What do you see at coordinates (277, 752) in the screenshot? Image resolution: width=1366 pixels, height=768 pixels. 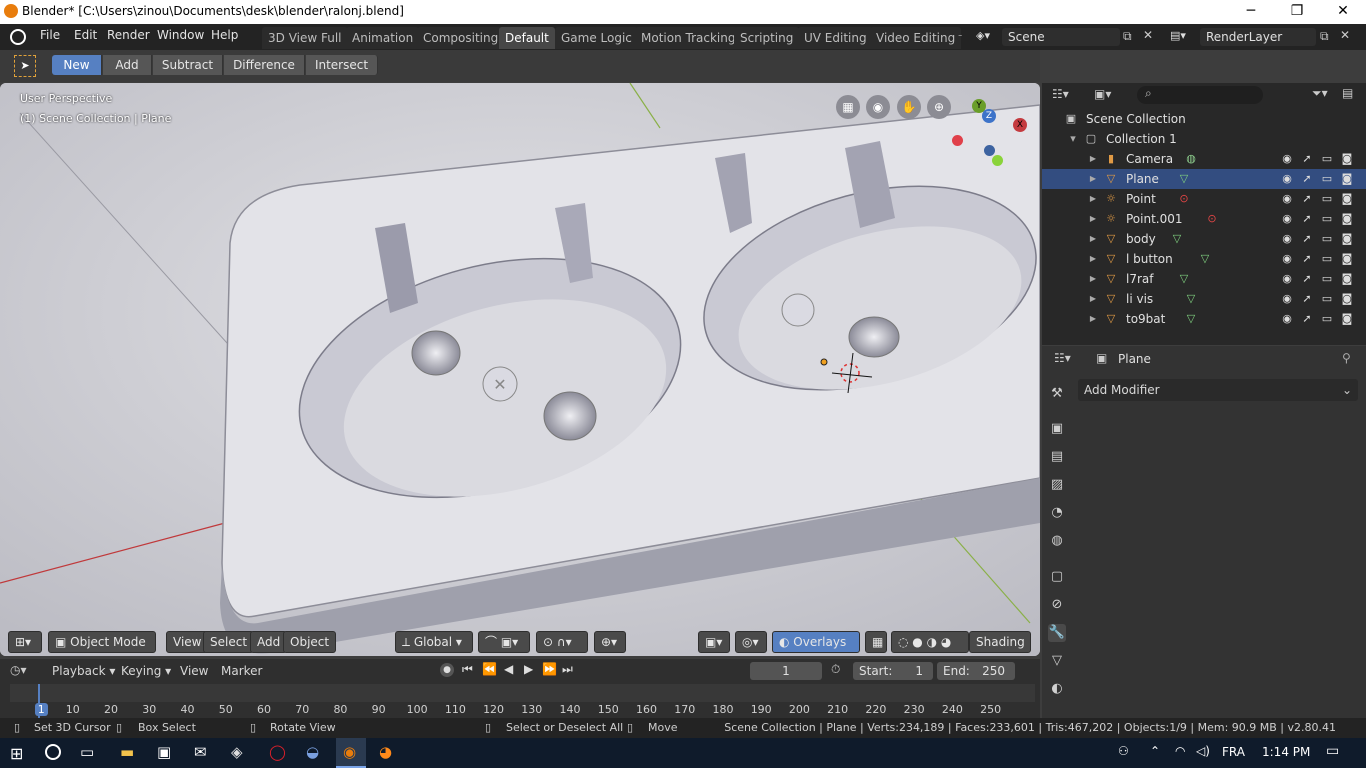 I see `opera-icon: ◯` at bounding box center [277, 752].